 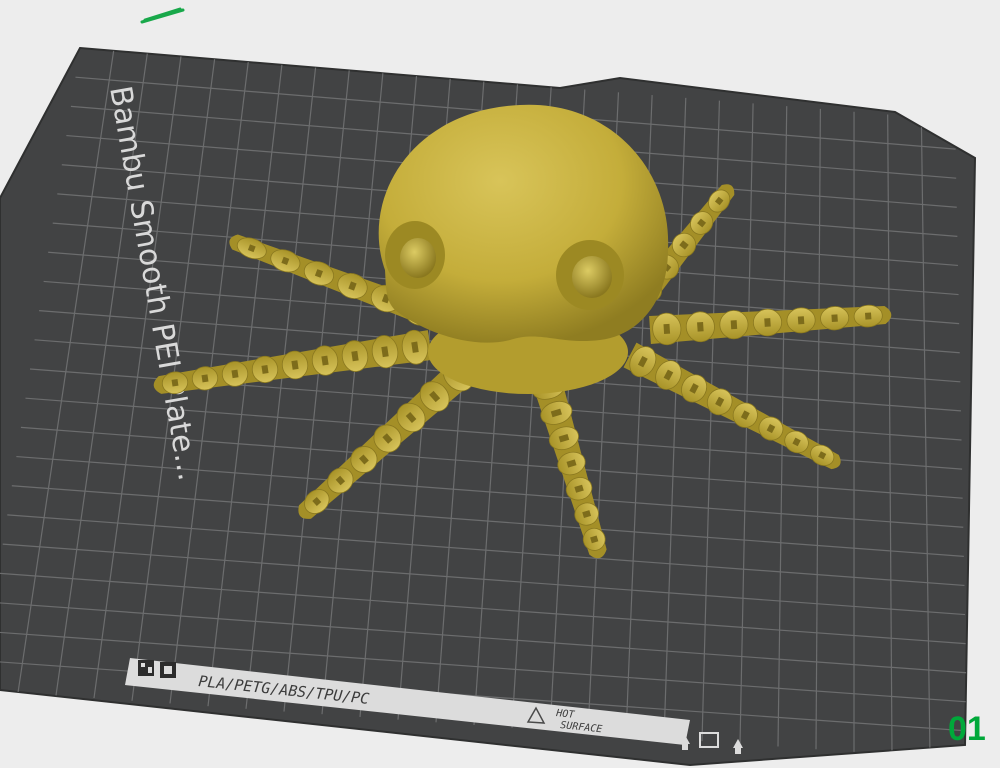 What do you see at coordinates (162, 15) in the screenshot?
I see `edit-icon` at bounding box center [162, 15].